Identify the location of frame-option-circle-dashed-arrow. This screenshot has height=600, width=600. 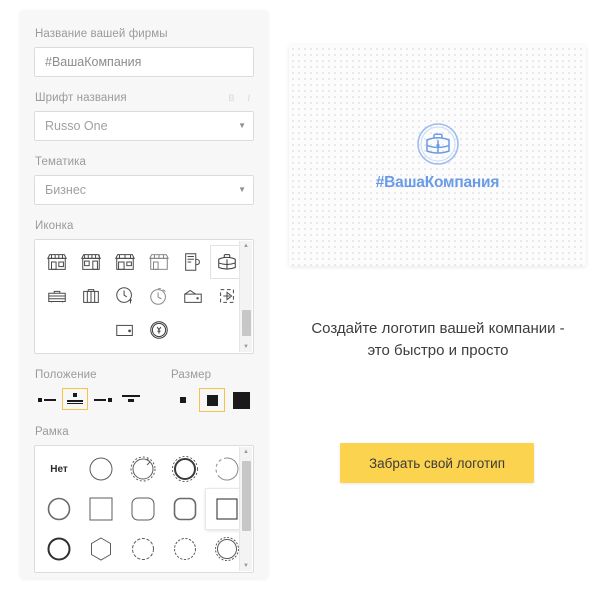
(143, 469).